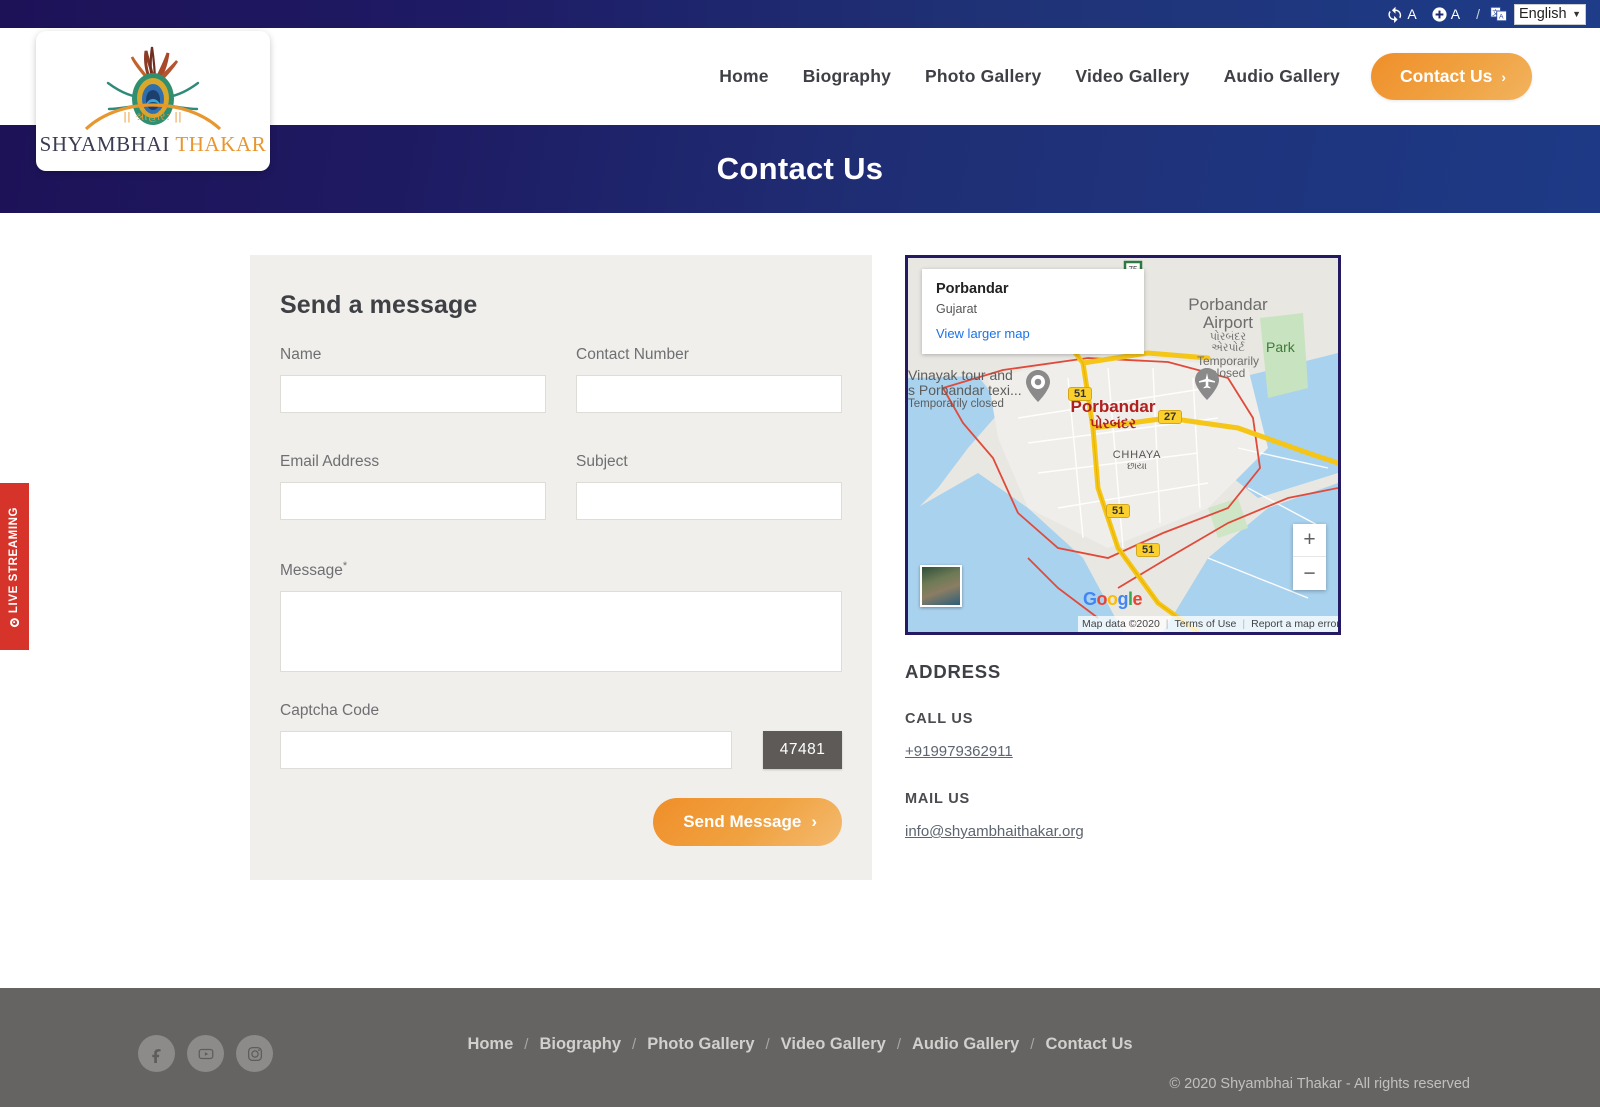  Describe the element at coordinates (1455, 14) in the screenshot. I see `increase-font-label: A` at that location.